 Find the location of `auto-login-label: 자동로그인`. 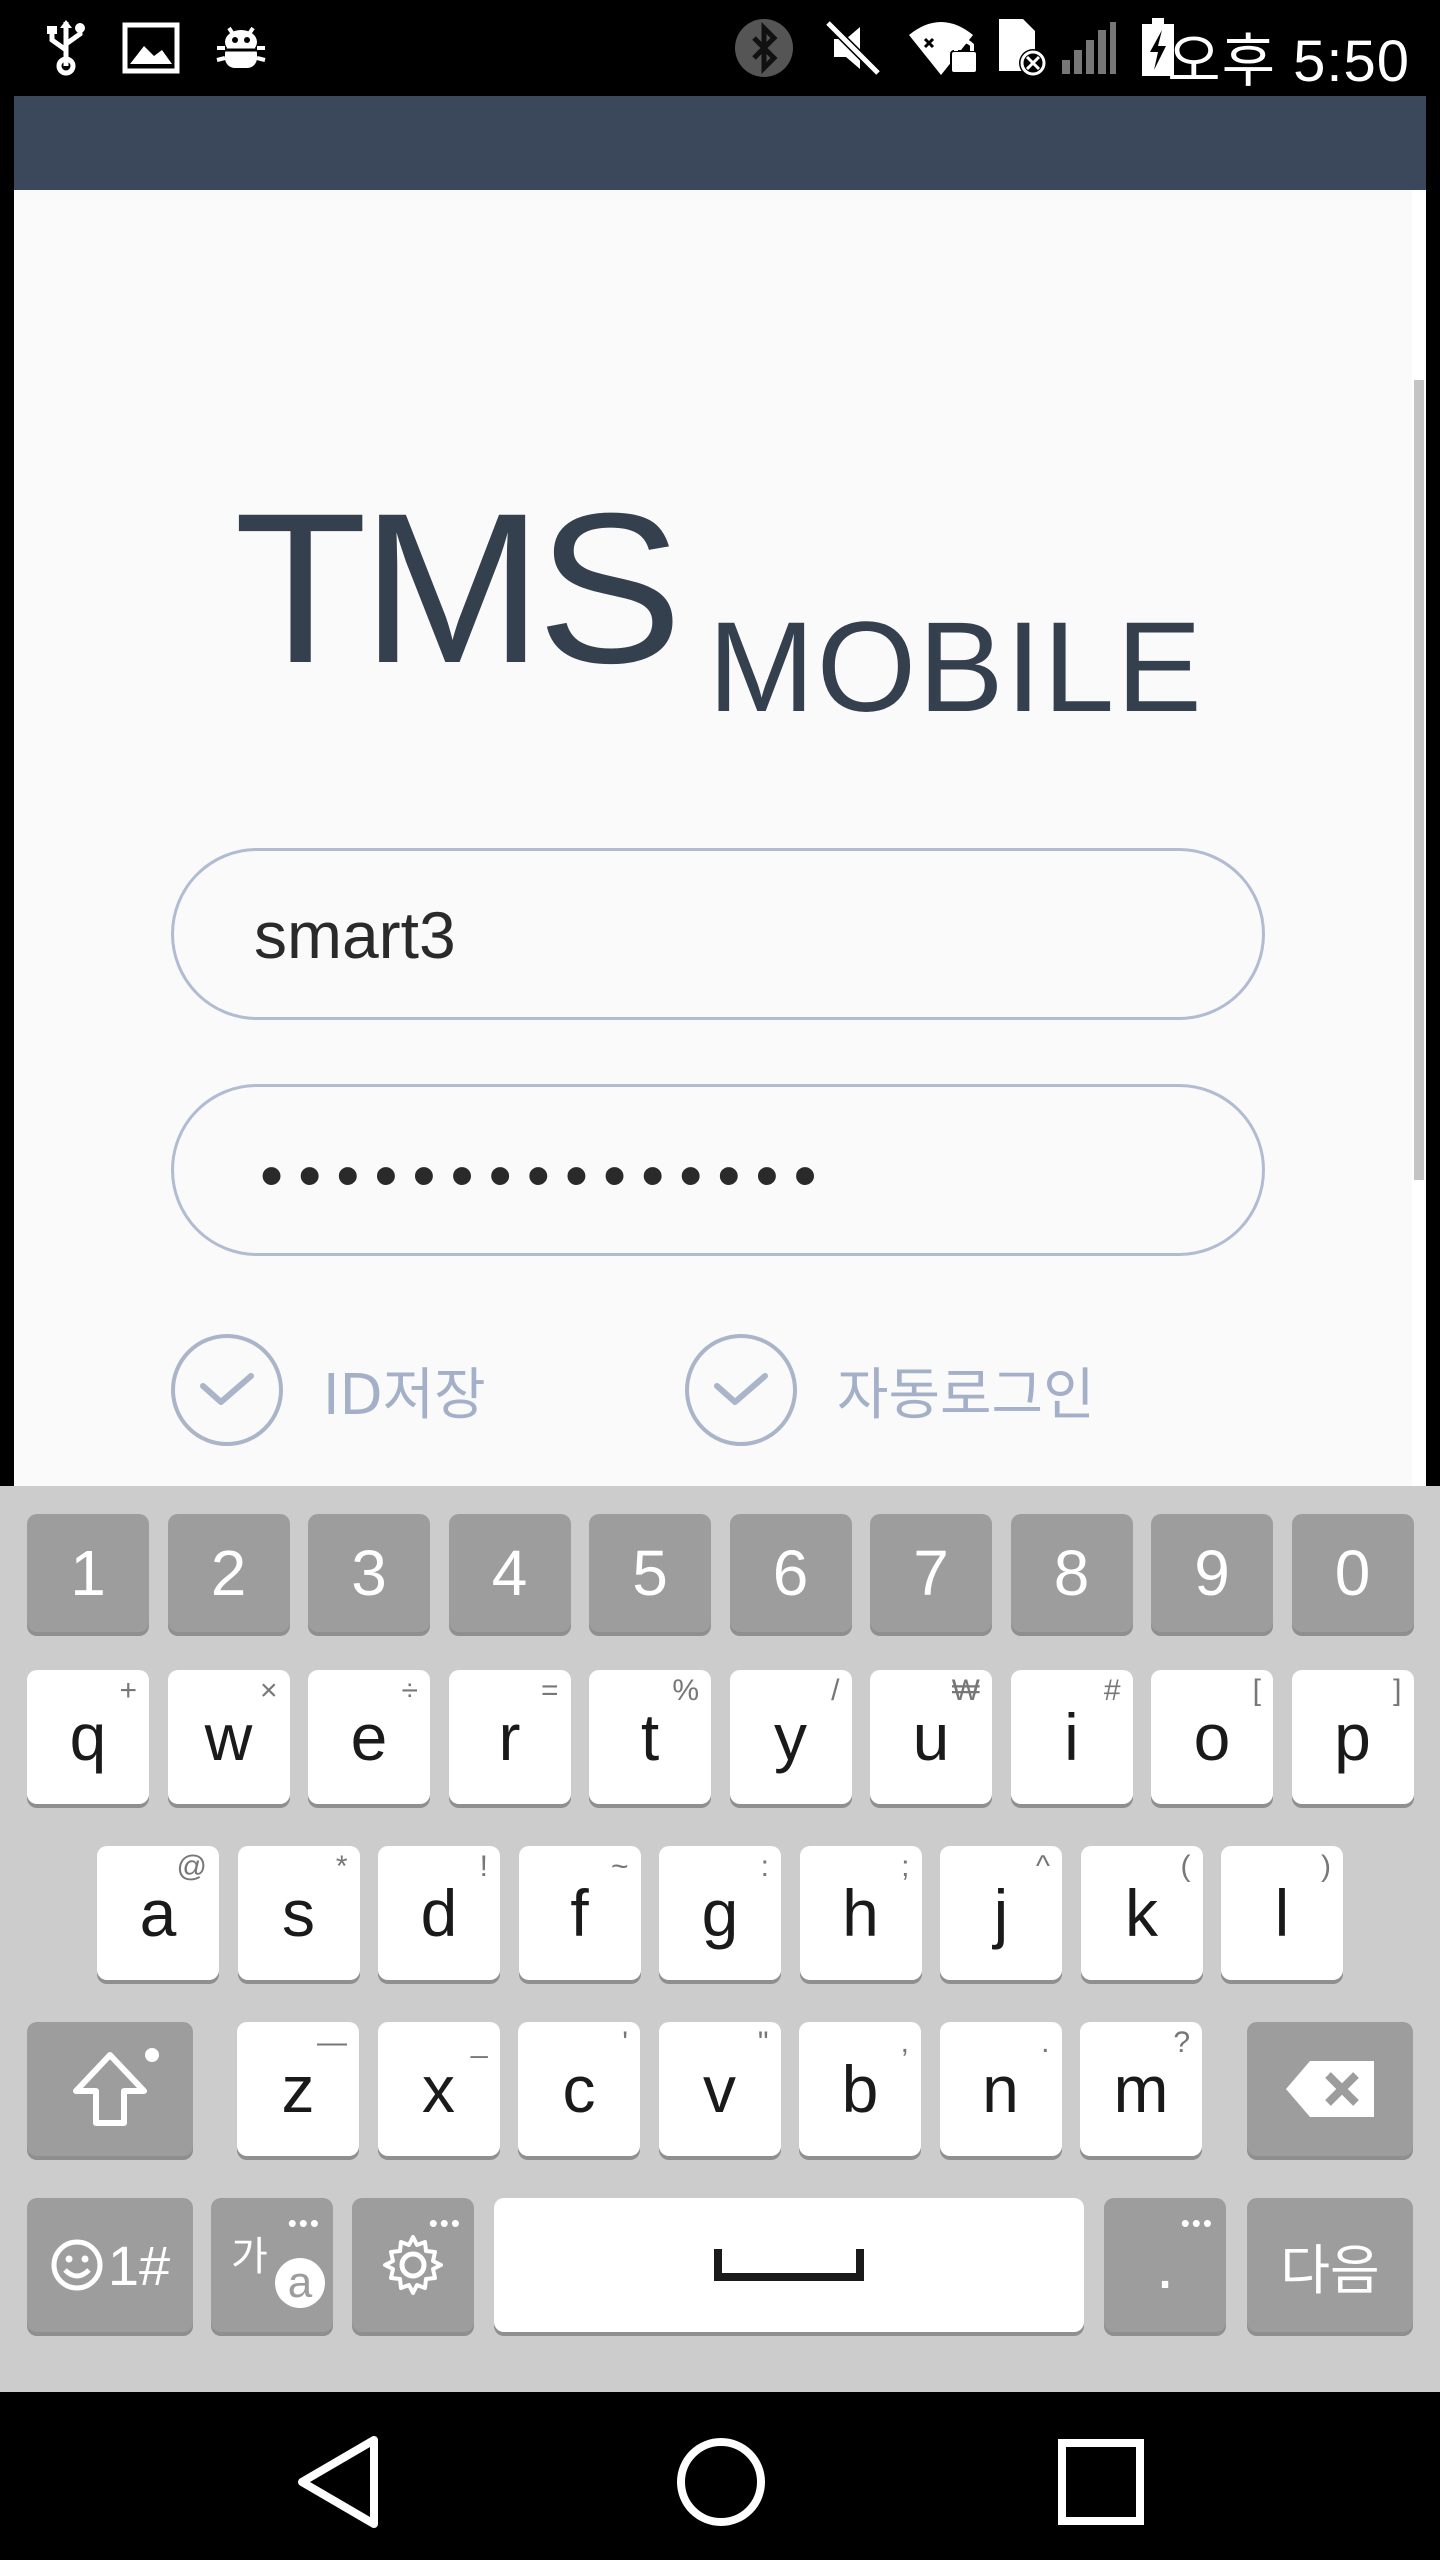

auto-login-label: 자동로그인 is located at coordinates (966, 1395).